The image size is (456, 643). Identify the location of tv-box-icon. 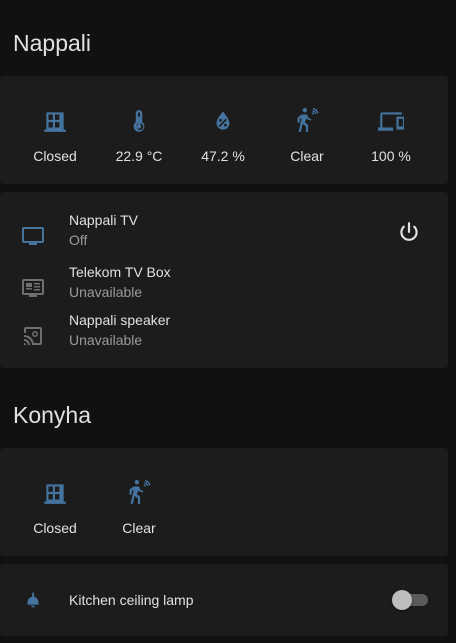
(33, 288).